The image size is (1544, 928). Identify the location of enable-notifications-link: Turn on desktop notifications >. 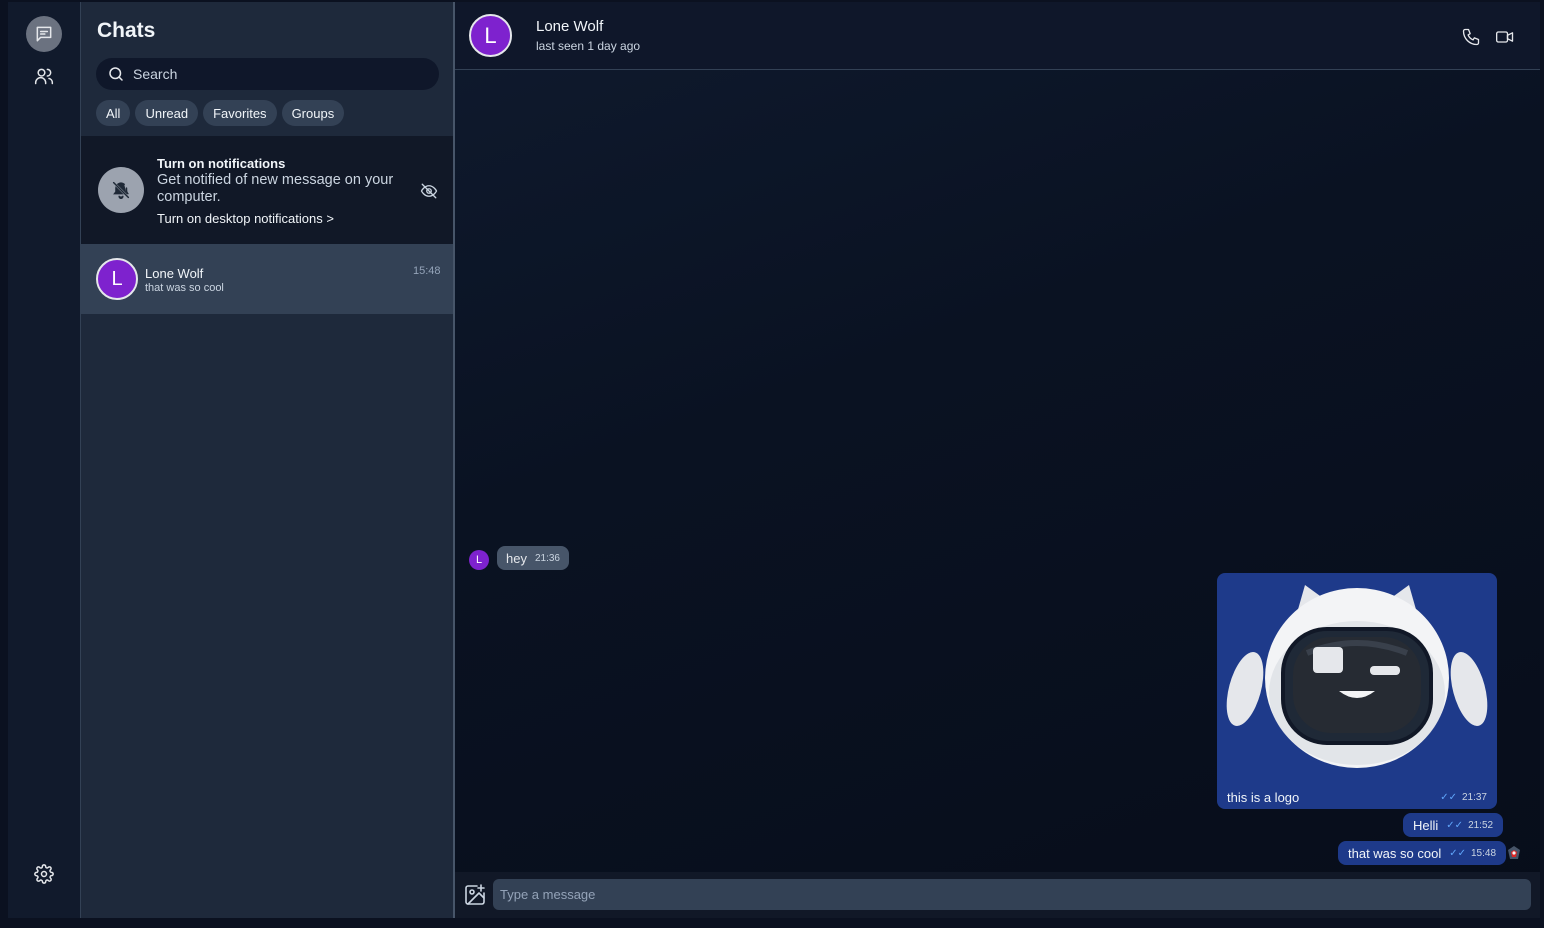
(245, 218).